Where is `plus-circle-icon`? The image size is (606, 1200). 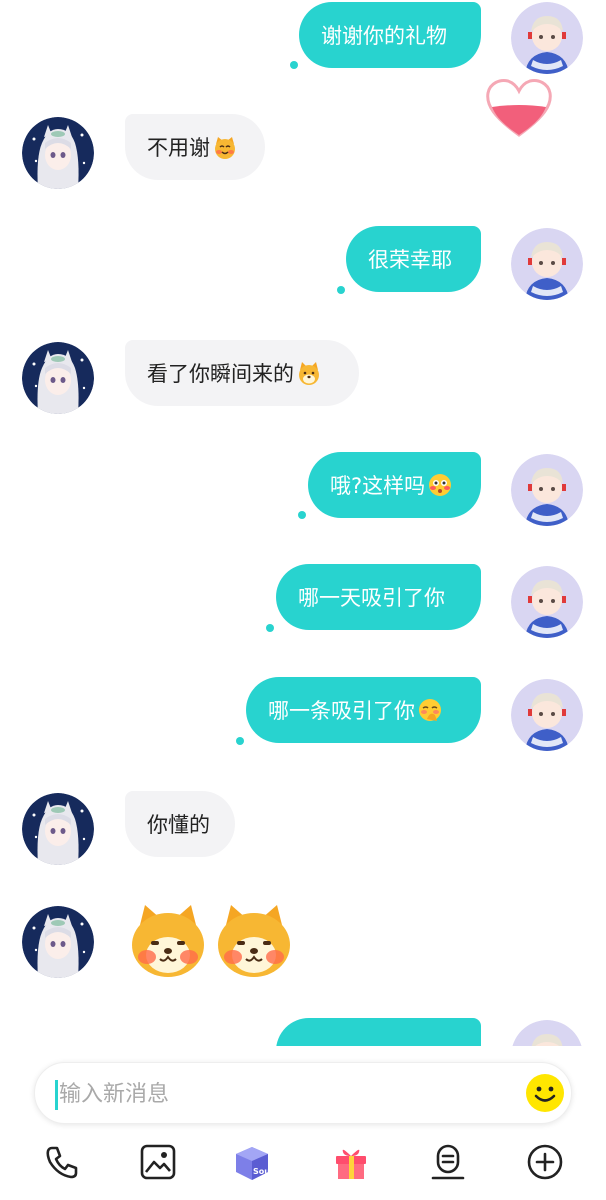
plus-circle-icon is located at coordinates (545, 1162).